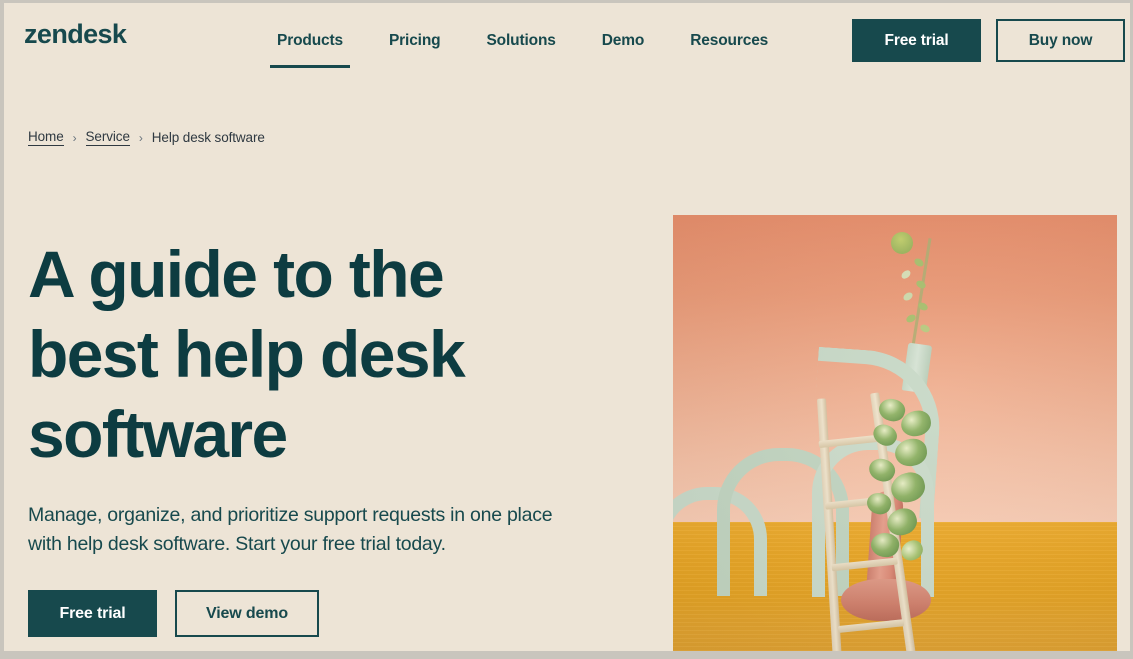 The image size is (1133, 659). I want to click on nav-item-pricing: Pricing, so click(415, 41).